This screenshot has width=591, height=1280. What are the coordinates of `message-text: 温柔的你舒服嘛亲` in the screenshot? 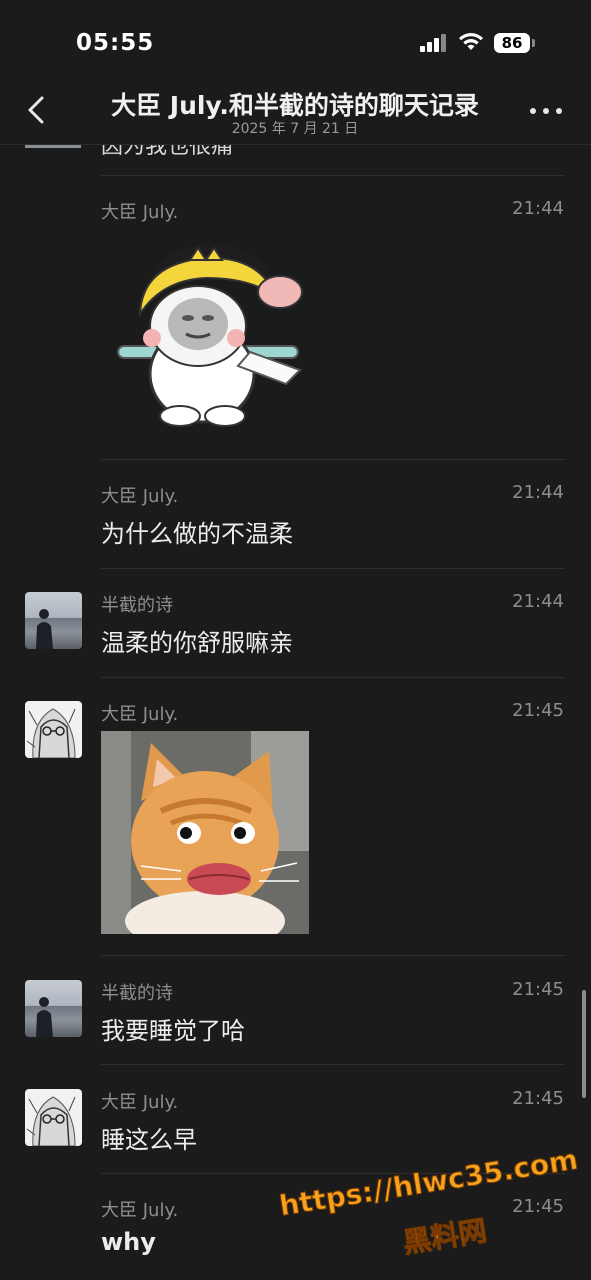 It's located at (197, 643).